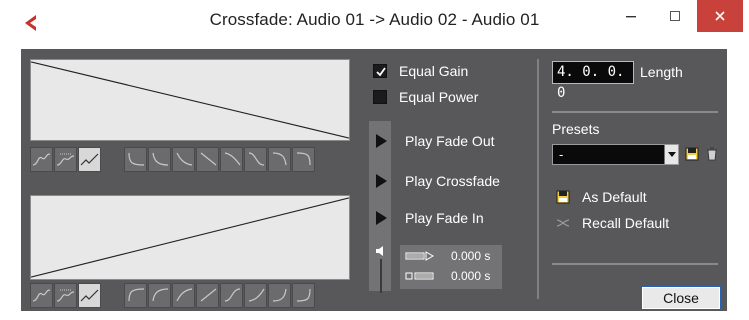  I want to click on play-crossfade-button: Play Crossfade, so click(438, 181).